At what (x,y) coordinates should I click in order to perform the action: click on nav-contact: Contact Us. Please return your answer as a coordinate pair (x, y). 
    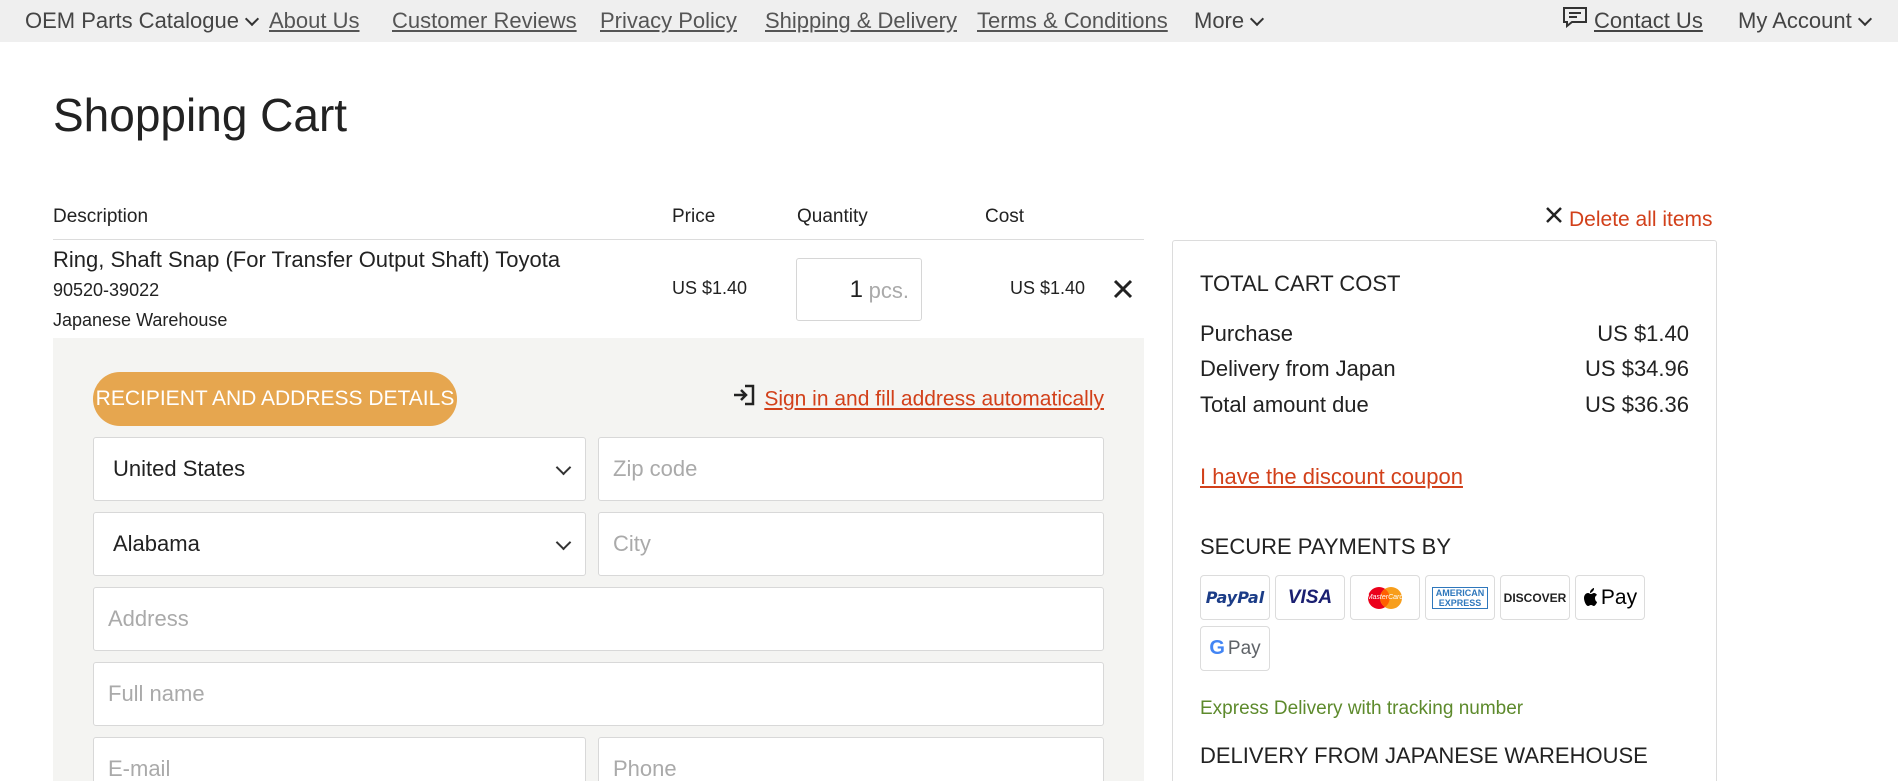
    Looking at the image, I should click on (1632, 21).